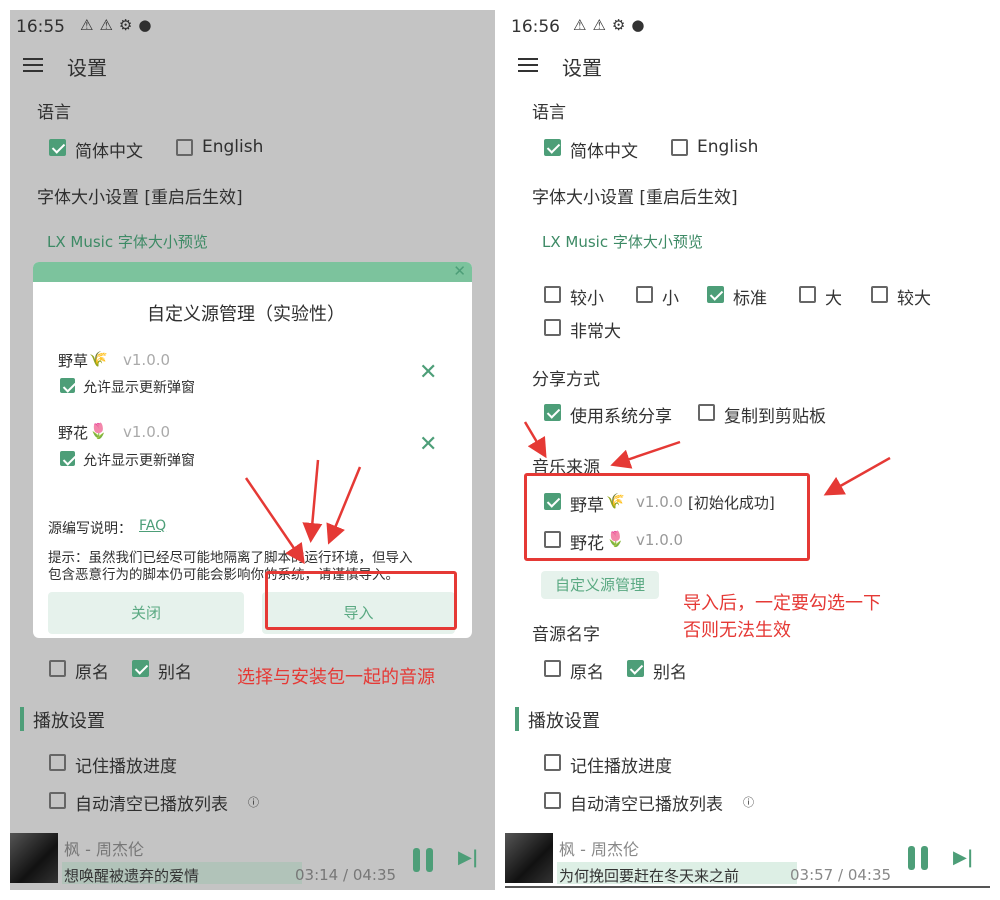  I want to click on annotation-arrows, so click(567, 493).